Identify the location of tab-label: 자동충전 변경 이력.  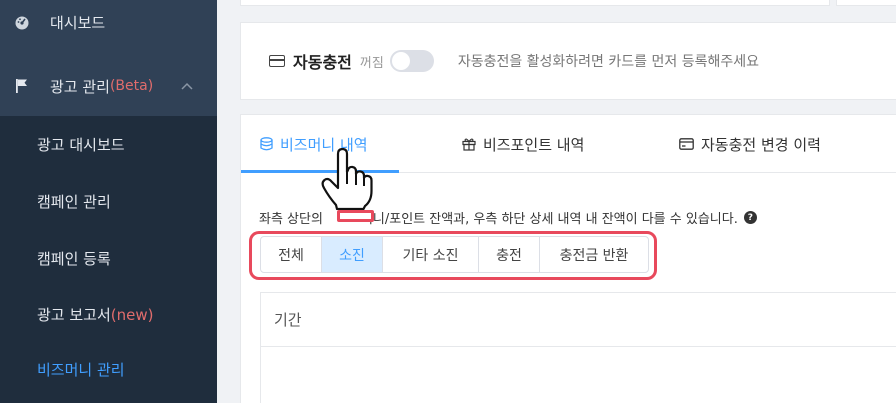
(761, 144).